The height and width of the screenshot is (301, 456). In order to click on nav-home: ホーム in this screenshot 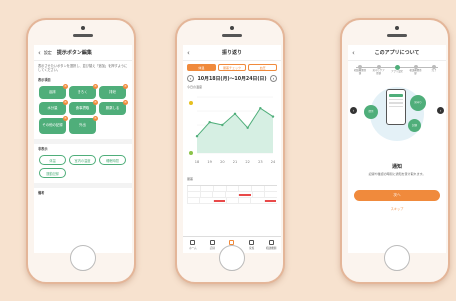, I will do `click(193, 245)`.